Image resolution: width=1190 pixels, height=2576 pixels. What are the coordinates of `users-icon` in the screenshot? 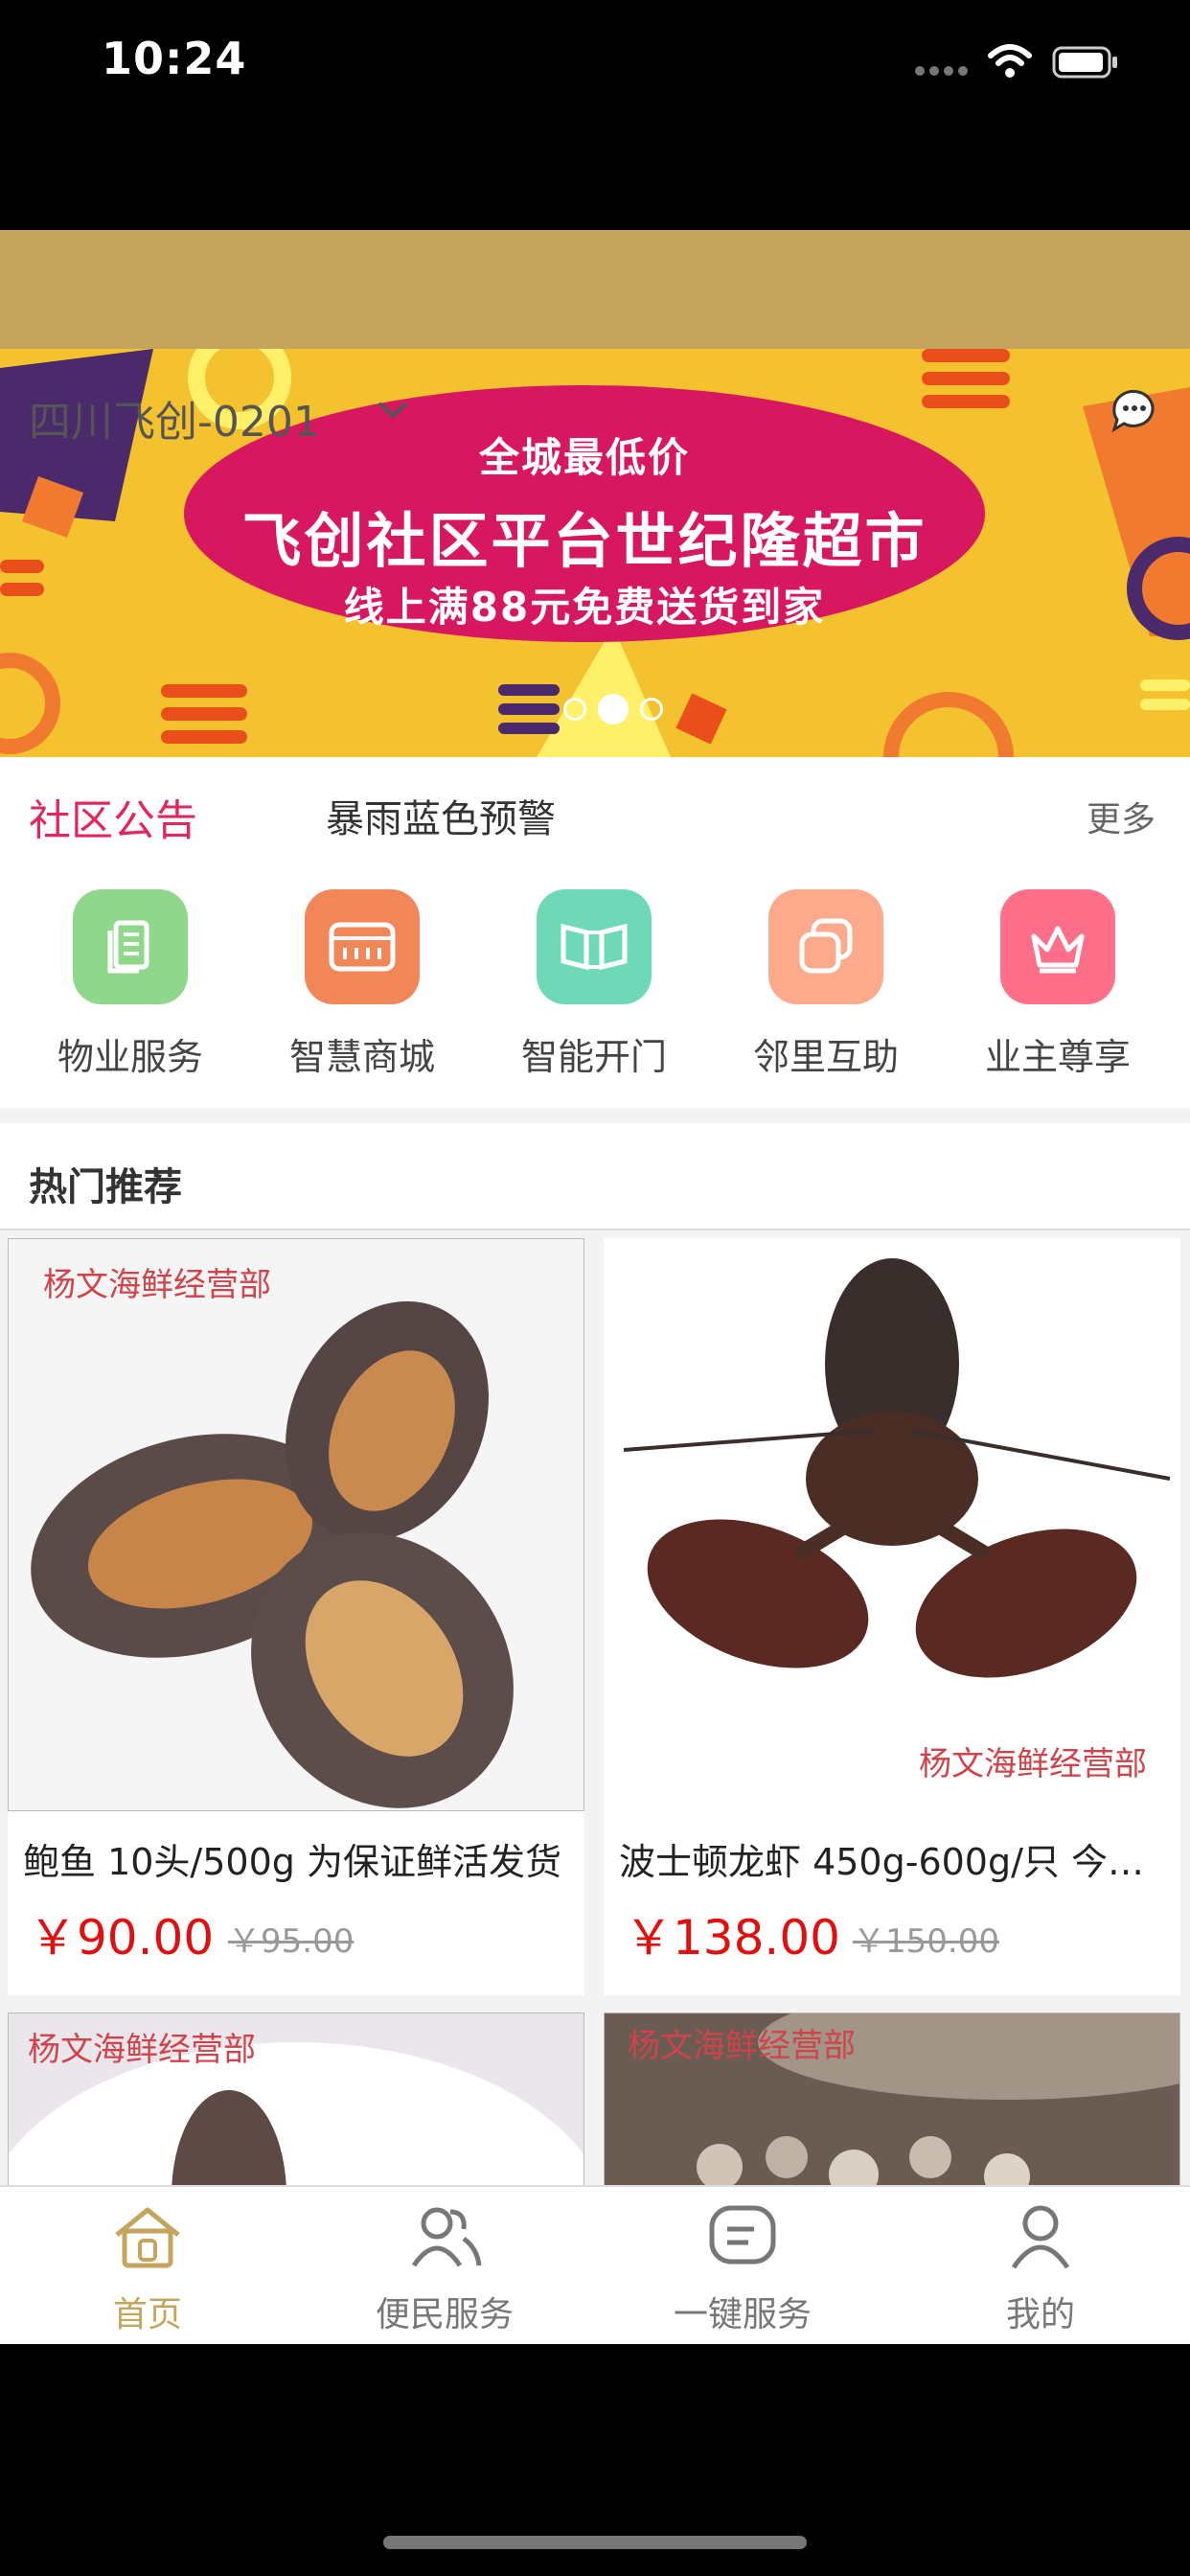 It's located at (447, 2237).